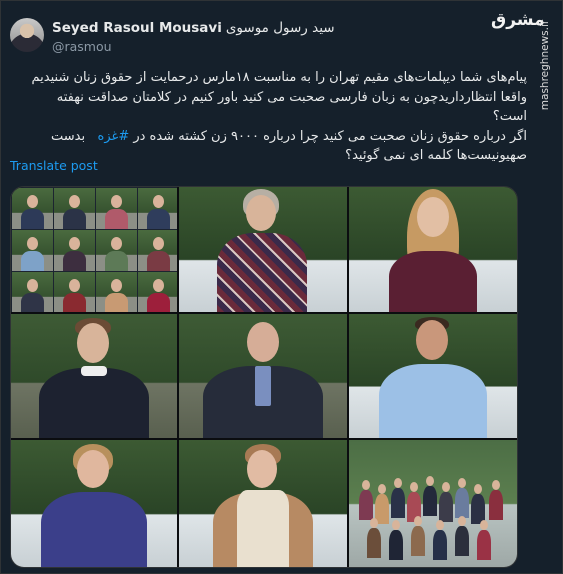  I want to click on author-name-latin: Seyed Rasoul Mousavi, so click(137, 28).